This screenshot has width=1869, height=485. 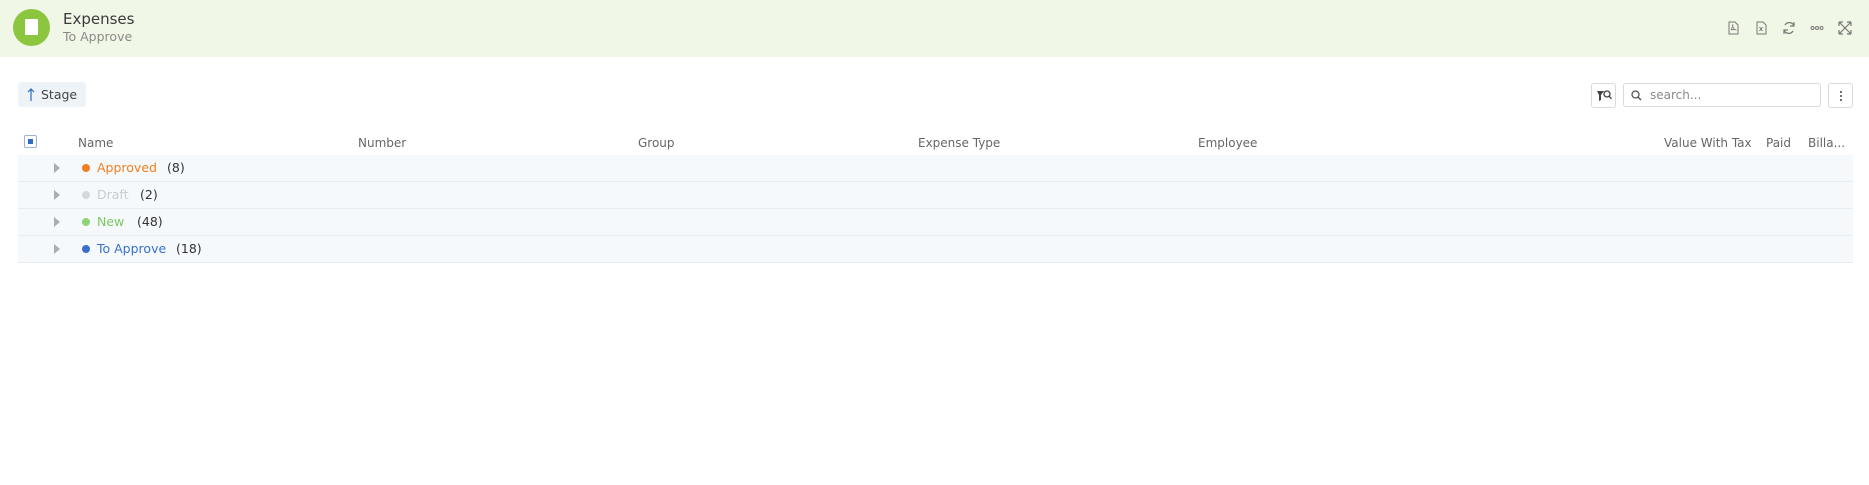 I want to click on excel-icon, so click(x=1761, y=28).